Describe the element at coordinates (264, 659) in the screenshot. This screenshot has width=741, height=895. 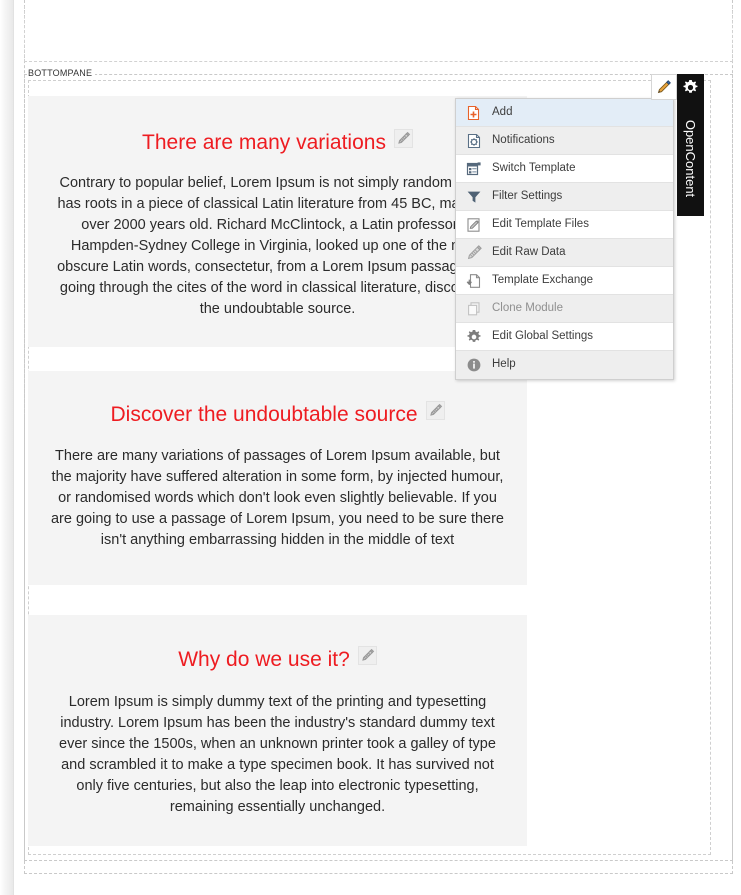
I see `block-title-text: Why do we use it?` at that location.